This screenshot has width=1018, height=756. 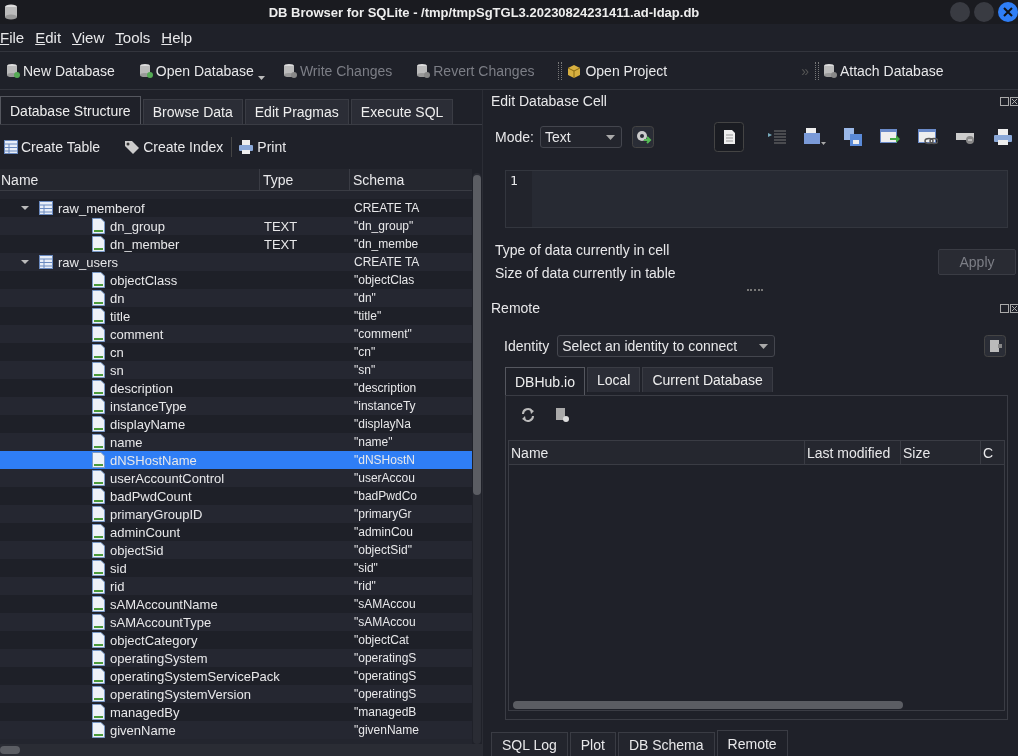 What do you see at coordinates (60, 70) in the screenshot?
I see `toolbar-button: New Database` at bounding box center [60, 70].